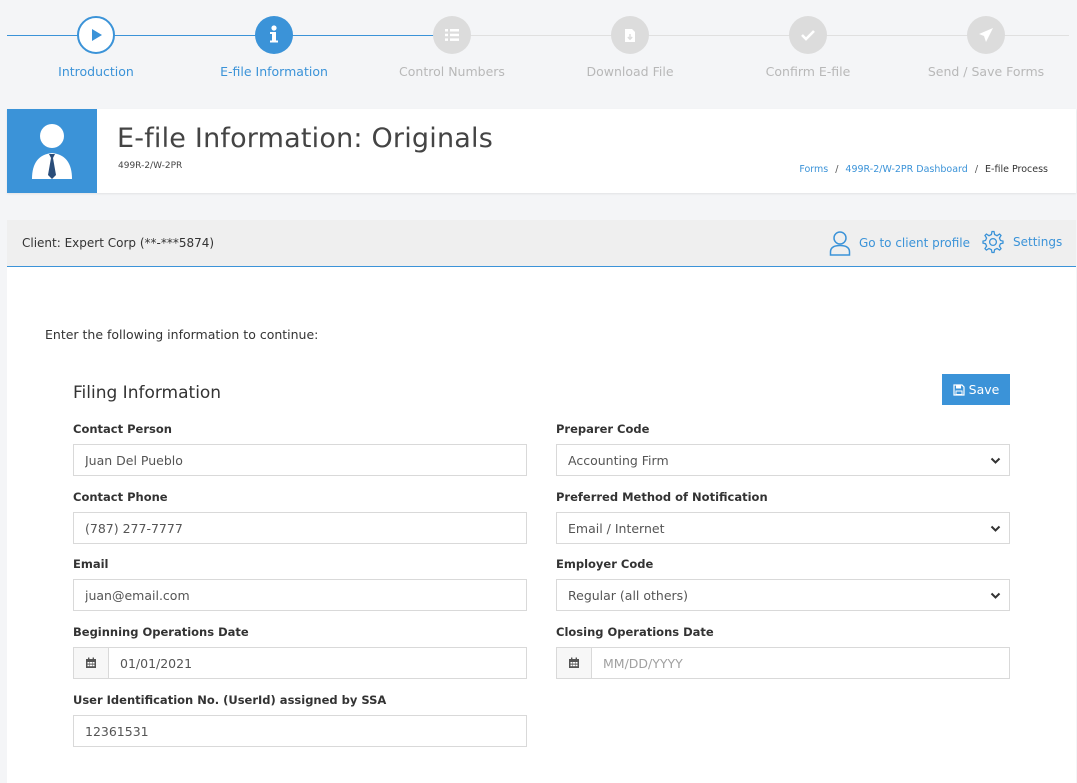  What do you see at coordinates (906, 169) in the screenshot?
I see `breadcrumb-dashboard: 499R-2/W-2PR Dashboard` at bounding box center [906, 169].